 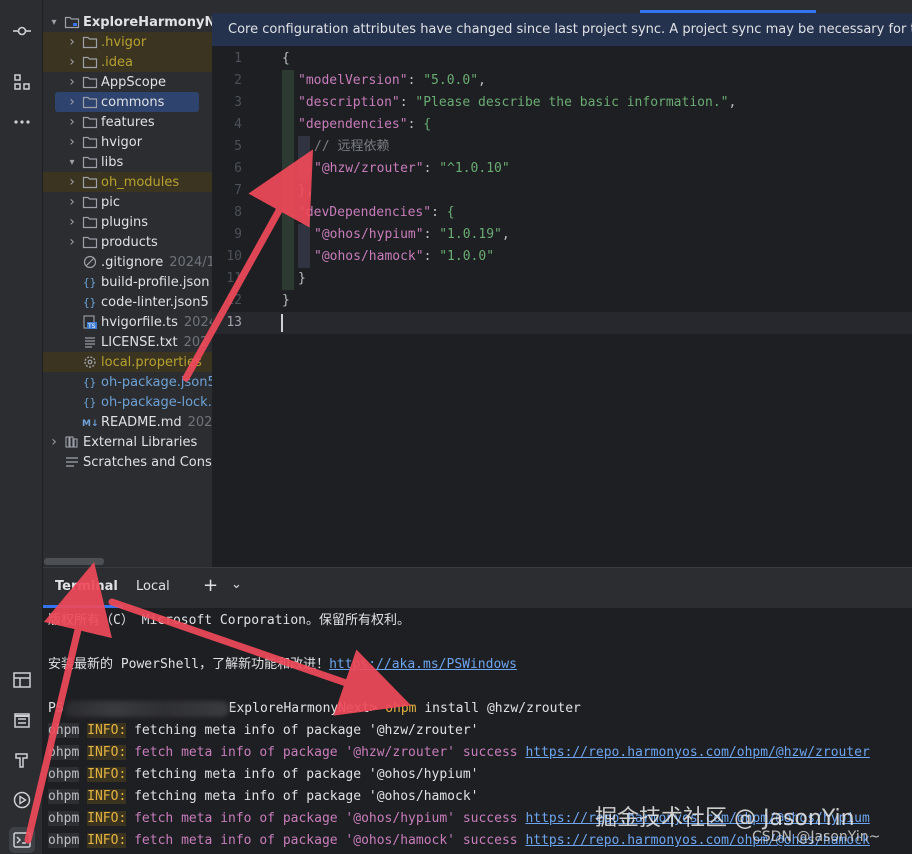 What do you see at coordinates (562, 59) in the screenshot?
I see `code-line: 1{` at bounding box center [562, 59].